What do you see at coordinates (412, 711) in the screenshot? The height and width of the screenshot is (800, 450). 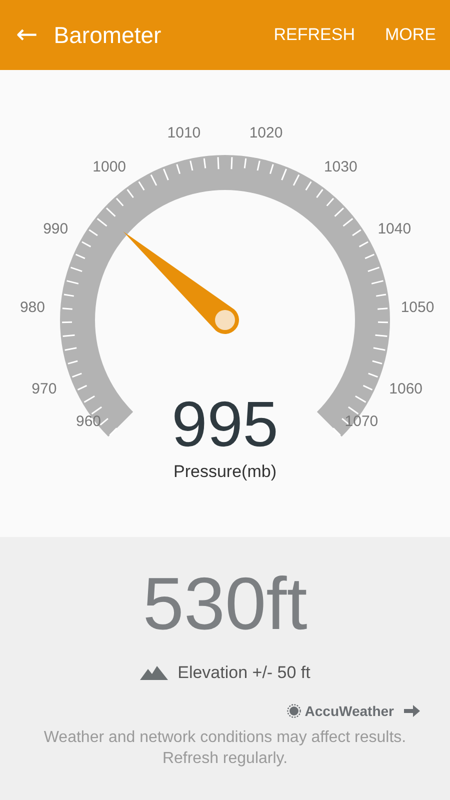 I see `arrow-right-icon` at bounding box center [412, 711].